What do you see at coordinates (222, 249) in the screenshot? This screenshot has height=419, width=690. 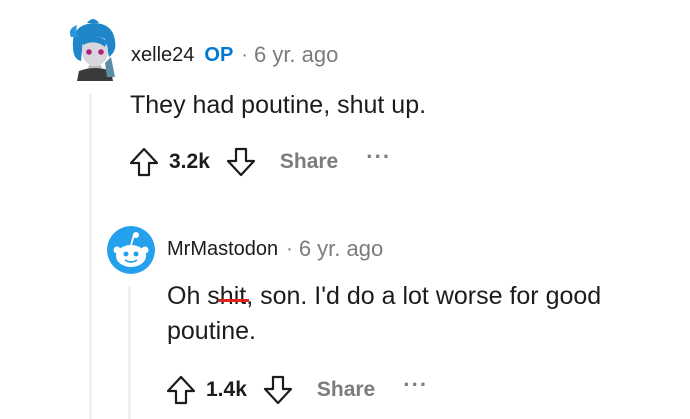 I see `username-link: MrMastodon` at bounding box center [222, 249].